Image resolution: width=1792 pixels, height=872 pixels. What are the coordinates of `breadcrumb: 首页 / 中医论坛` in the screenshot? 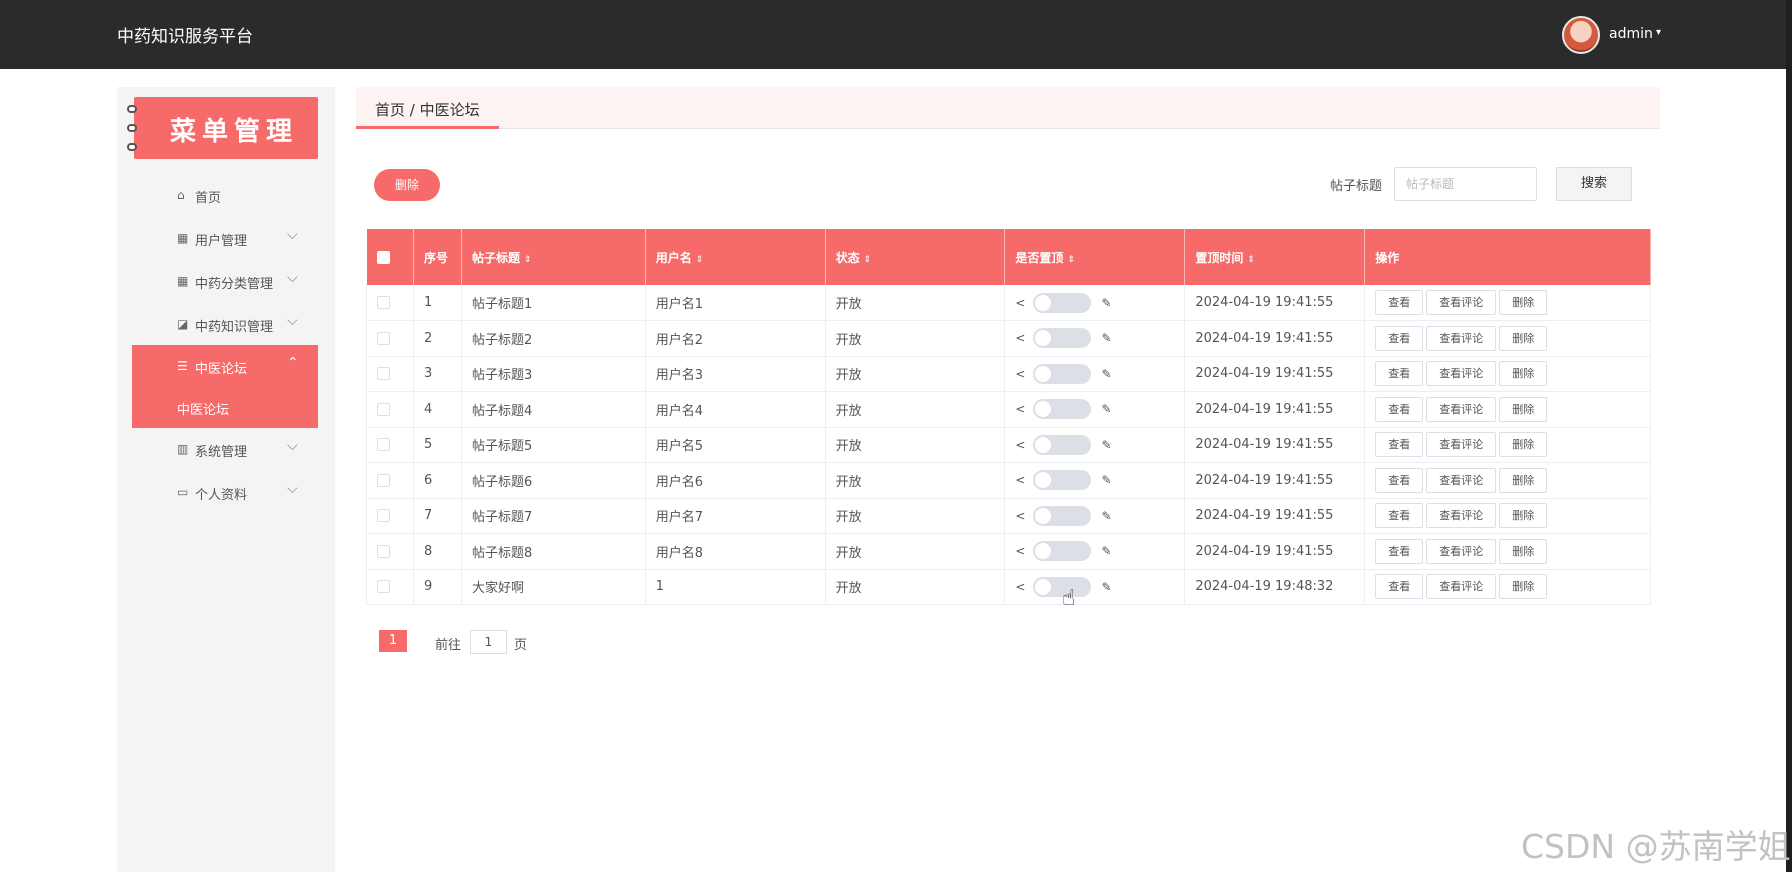 It's located at (427, 109).